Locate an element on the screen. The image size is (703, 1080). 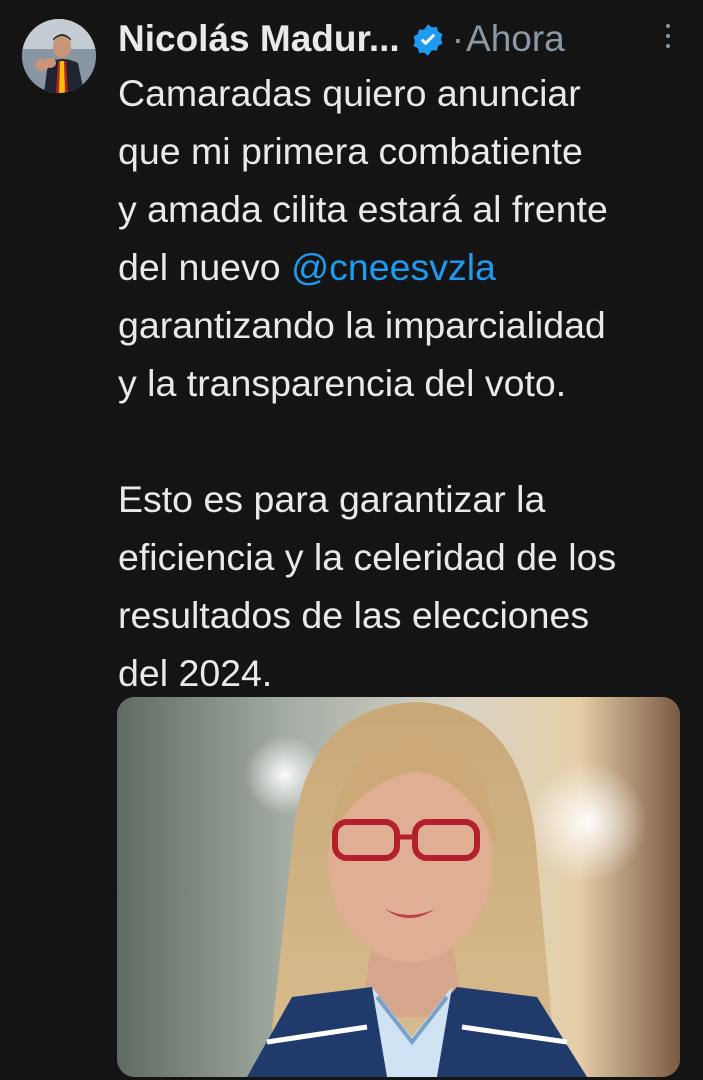
text-line: resultados de las elecciones is located at coordinates (354, 615).